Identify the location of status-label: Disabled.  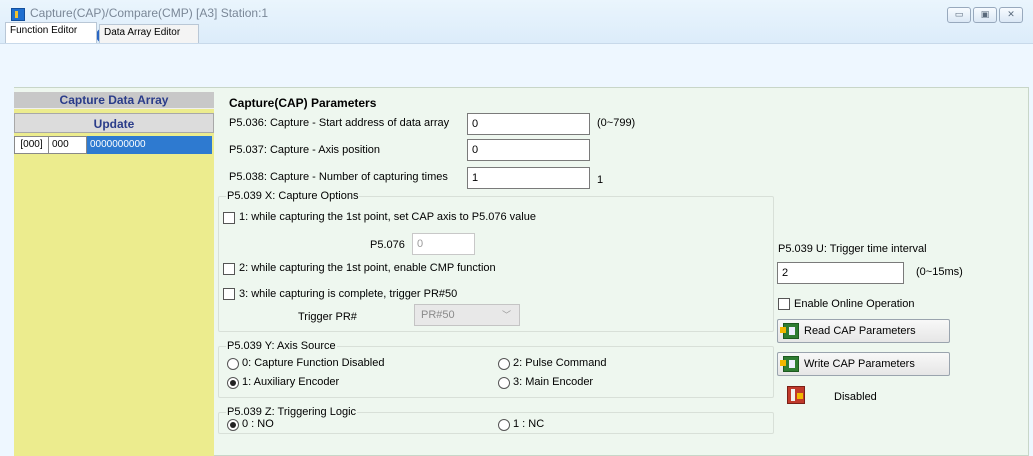
(855, 397).